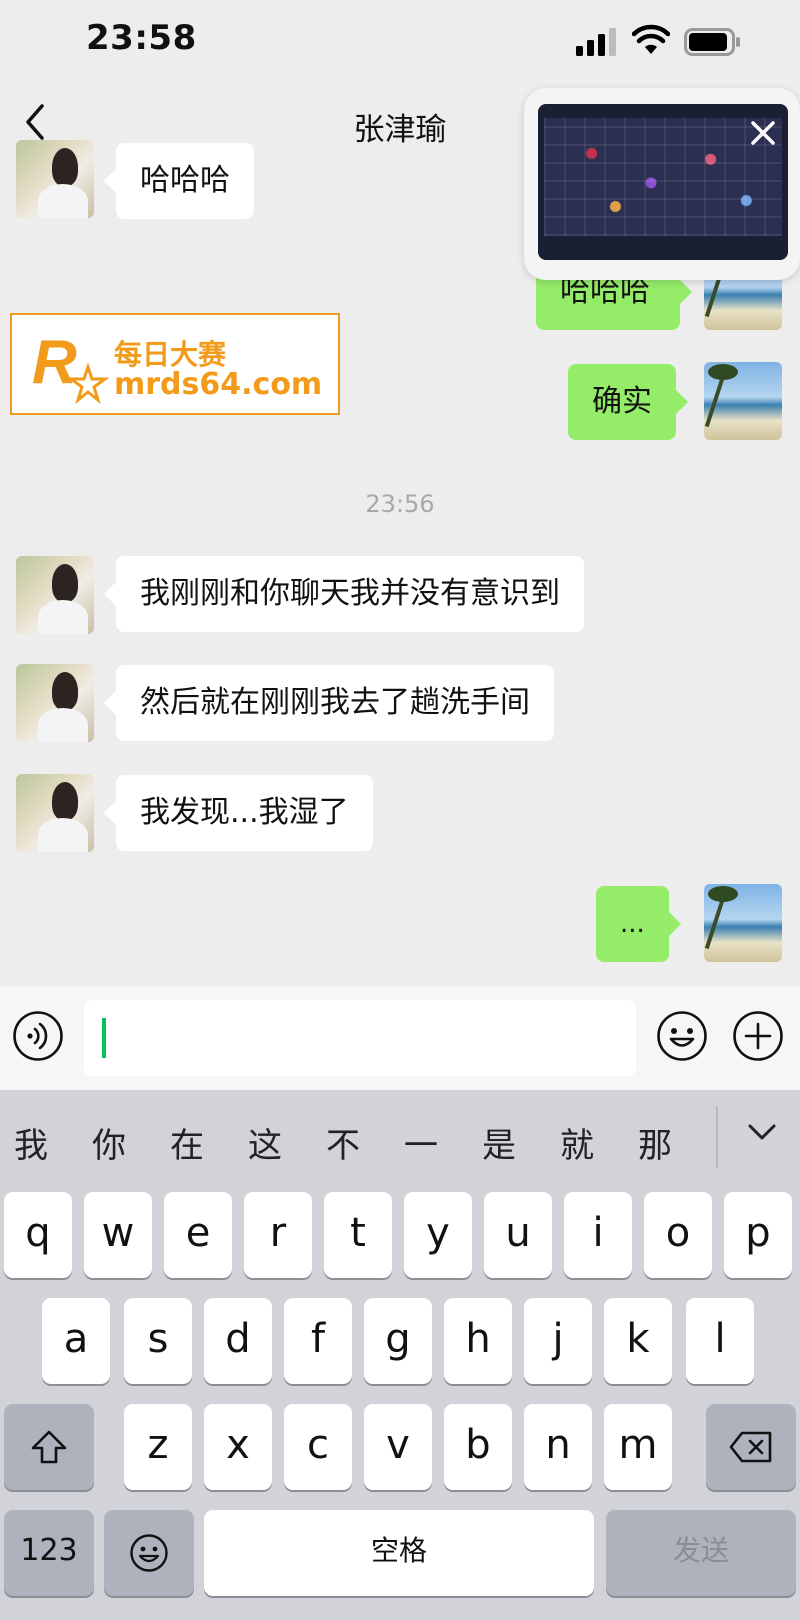 Image resolution: width=800 pixels, height=1620 pixels. I want to click on floating-video-window, so click(662, 184).